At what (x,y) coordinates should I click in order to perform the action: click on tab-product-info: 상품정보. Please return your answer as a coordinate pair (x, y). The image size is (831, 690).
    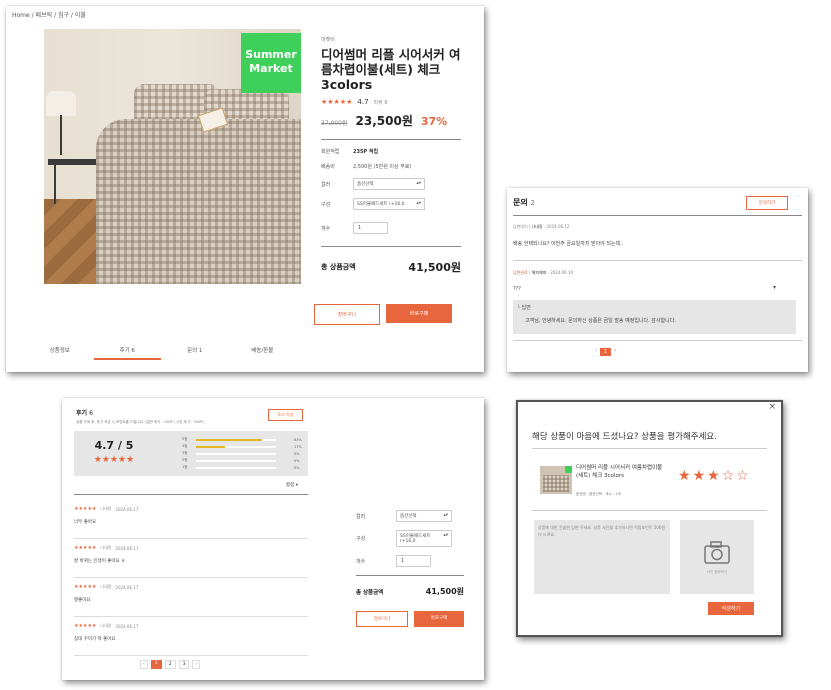
    Looking at the image, I should click on (60, 353).